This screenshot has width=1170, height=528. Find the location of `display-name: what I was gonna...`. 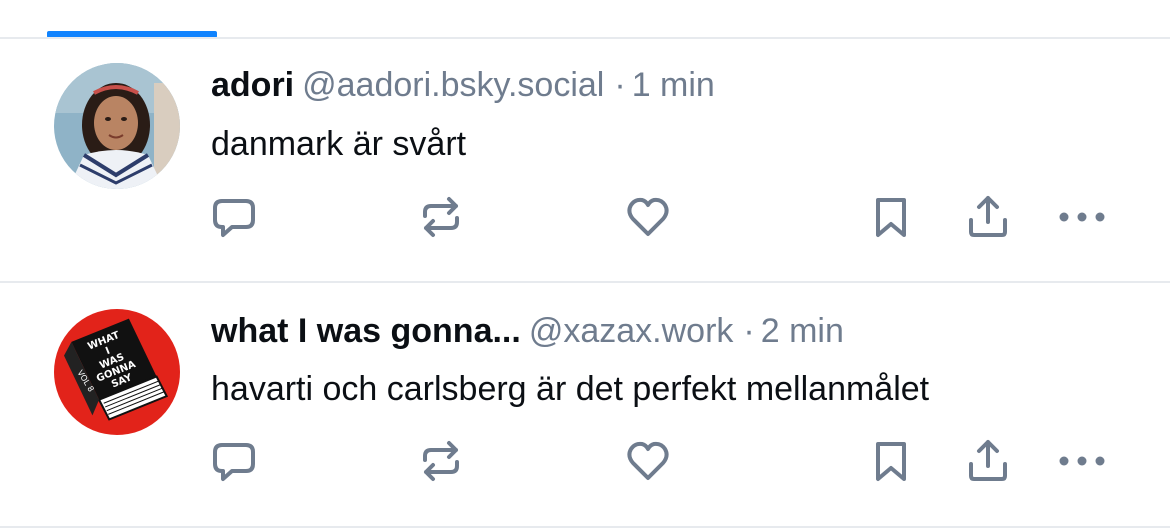

display-name: what I was gonna... is located at coordinates (366, 331).